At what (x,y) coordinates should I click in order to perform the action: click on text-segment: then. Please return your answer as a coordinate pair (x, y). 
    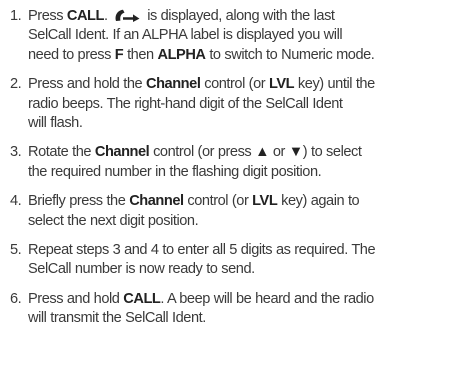
    Looking at the image, I should click on (140, 54).